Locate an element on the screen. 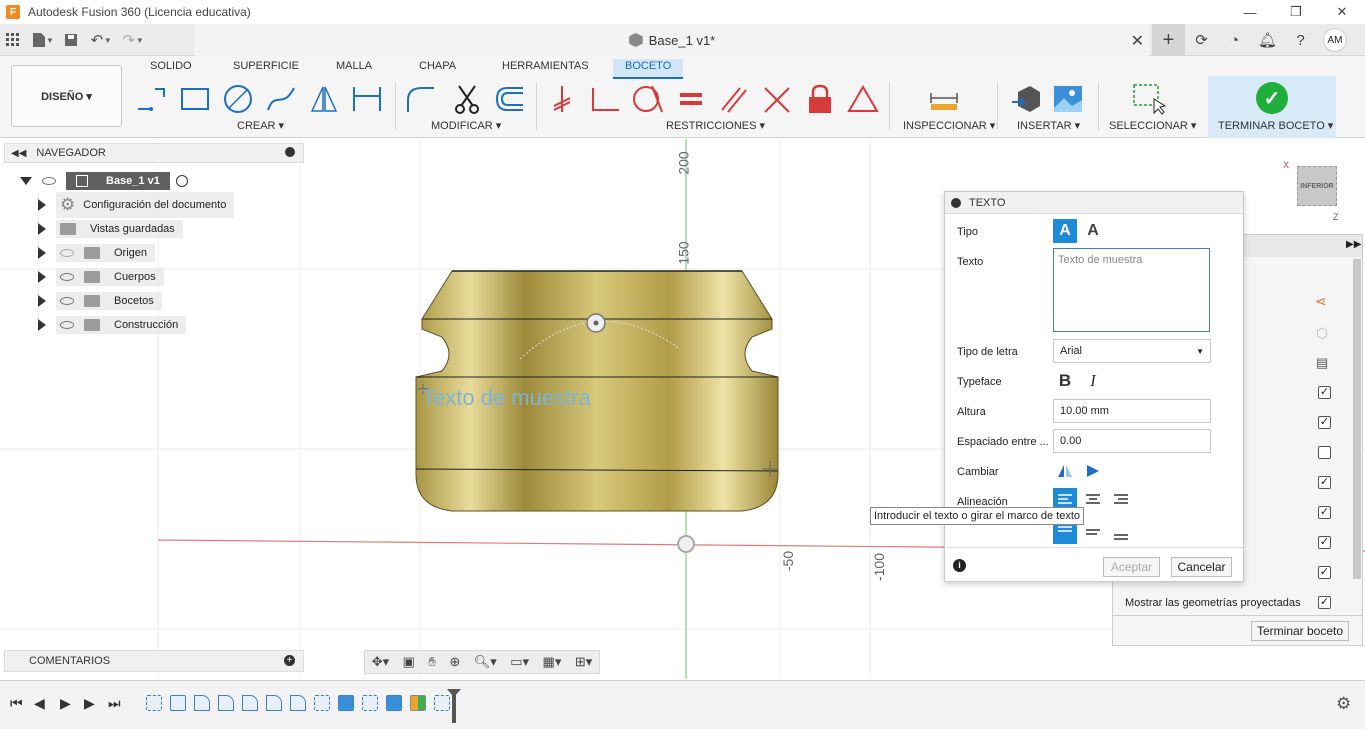  timeline-extrude-icon is located at coordinates (394, 703).